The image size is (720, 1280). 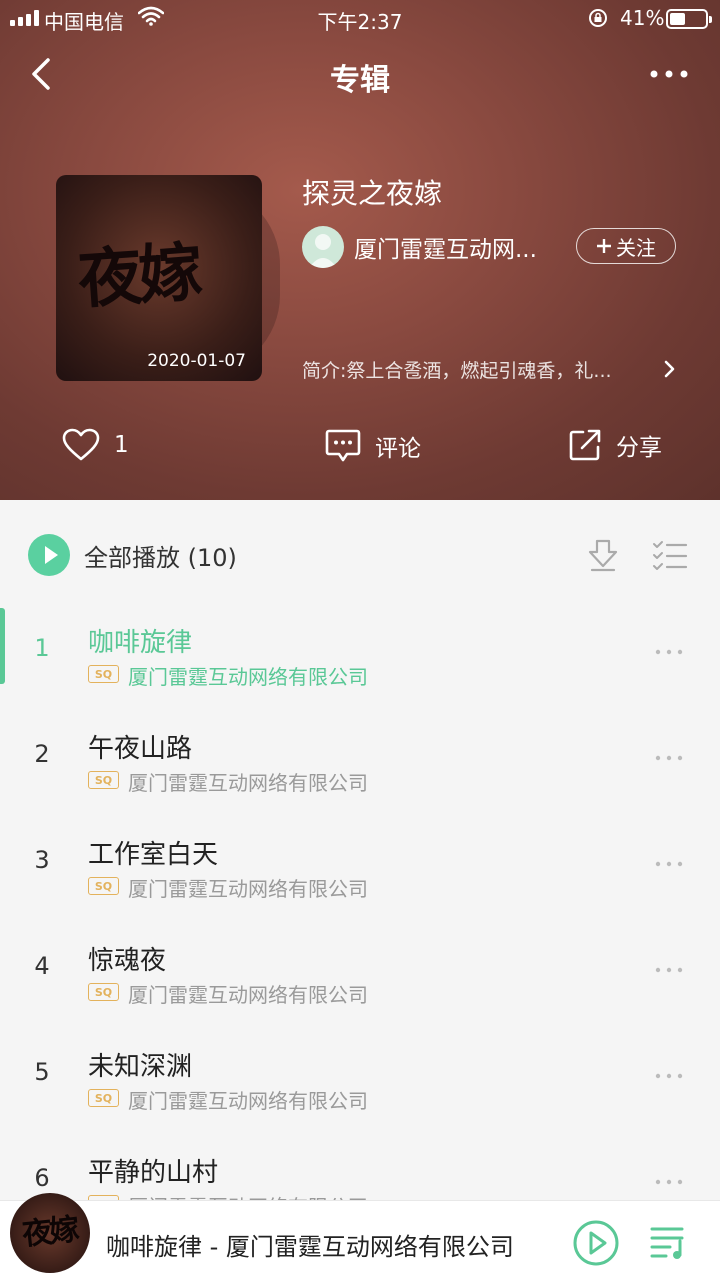 What do you see at coordinates (398, 449) in the screenshot?
I see `comment-label: 评论` at bounding box center [398, 449].